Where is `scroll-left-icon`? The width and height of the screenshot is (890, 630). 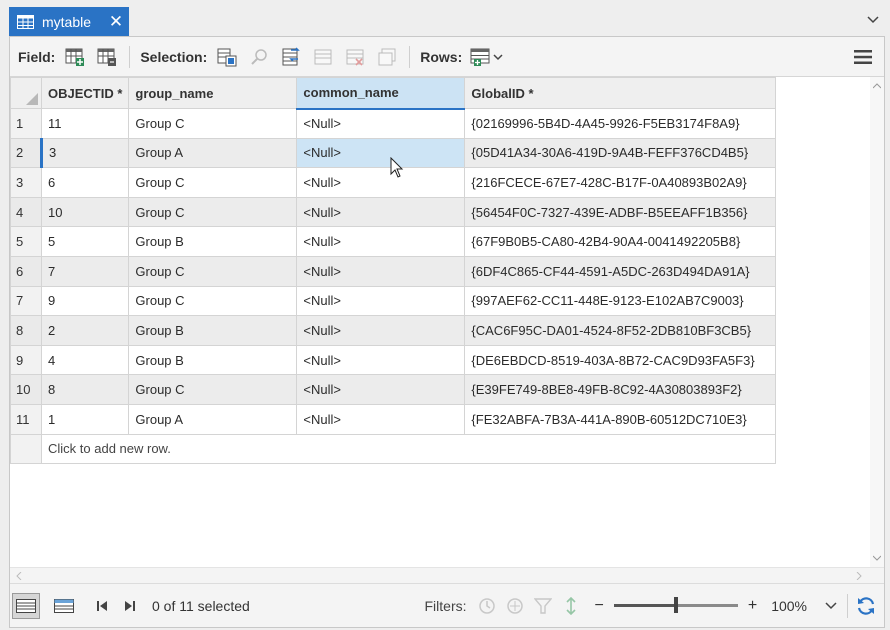
scroll-left-icon is located at coordinates (19, 576).